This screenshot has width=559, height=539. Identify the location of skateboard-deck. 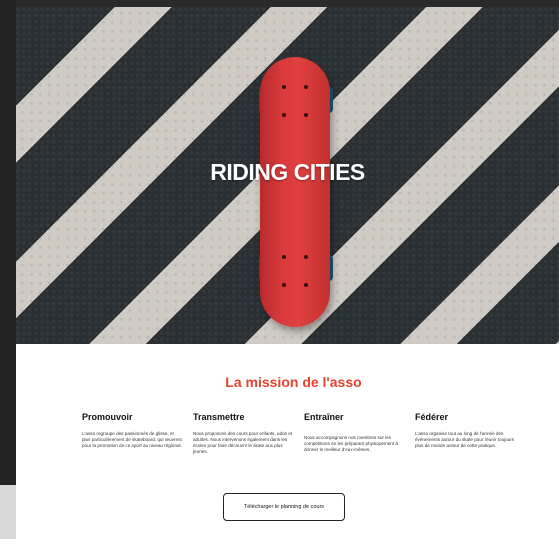
(295, 192).